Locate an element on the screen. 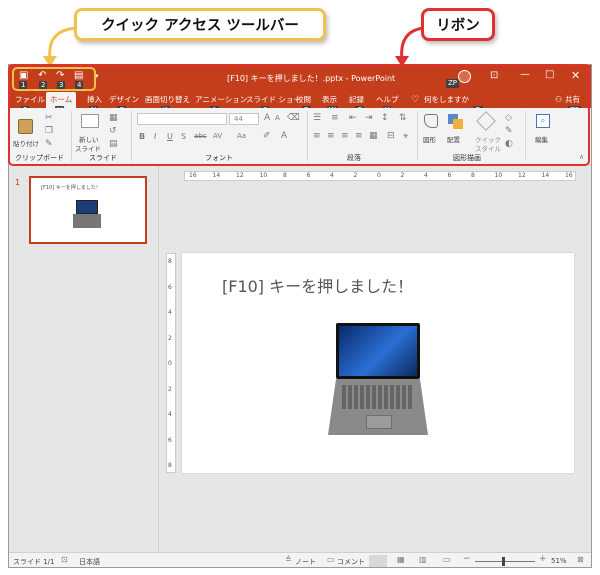  laptop-touchpad is located at coordinates (379, 422).